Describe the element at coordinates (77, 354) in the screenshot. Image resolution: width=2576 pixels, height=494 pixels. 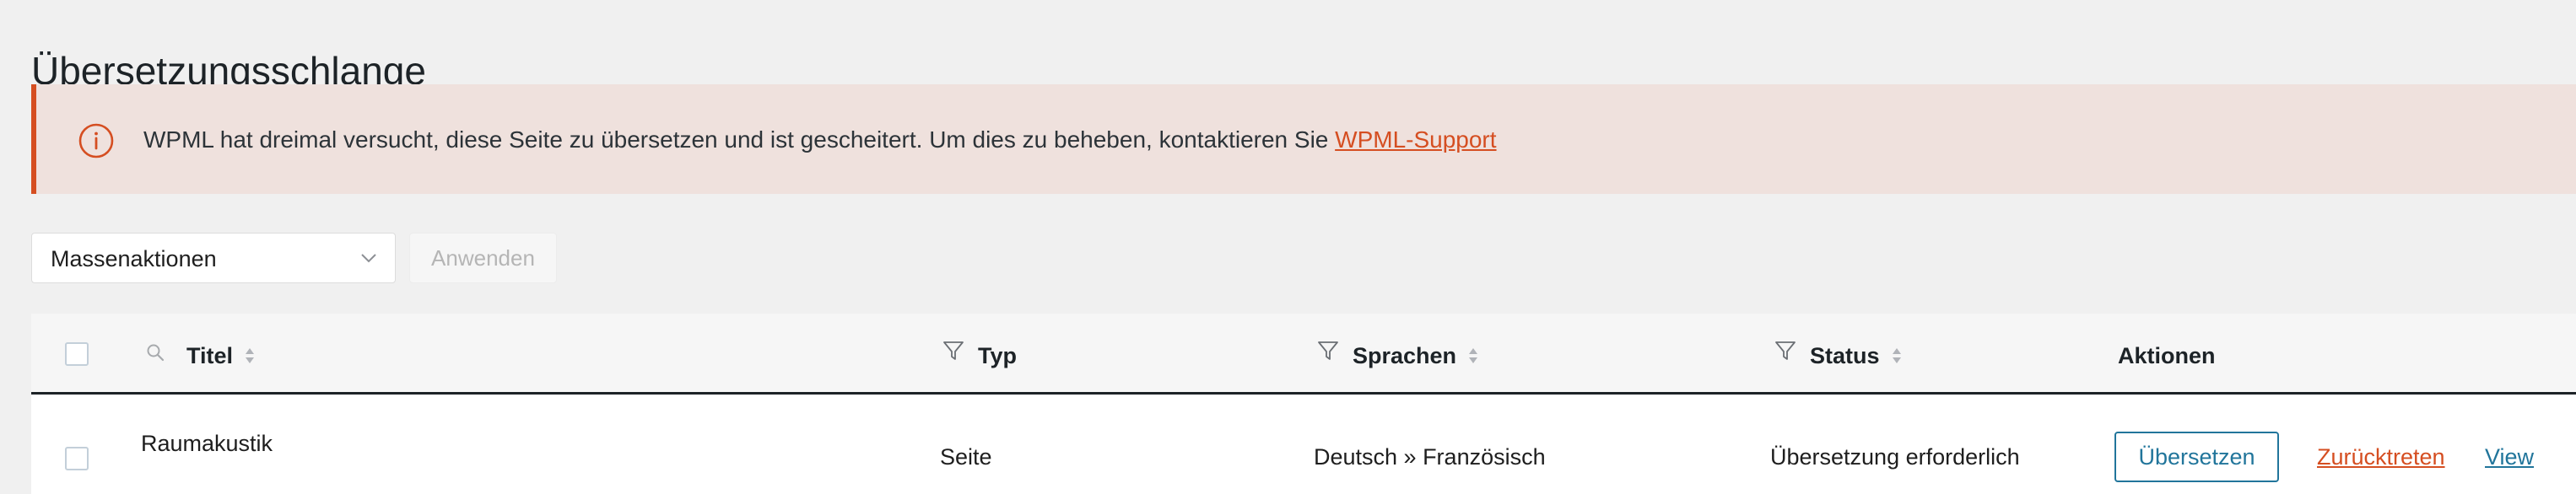
I see `select-all-checkbox` at that location.